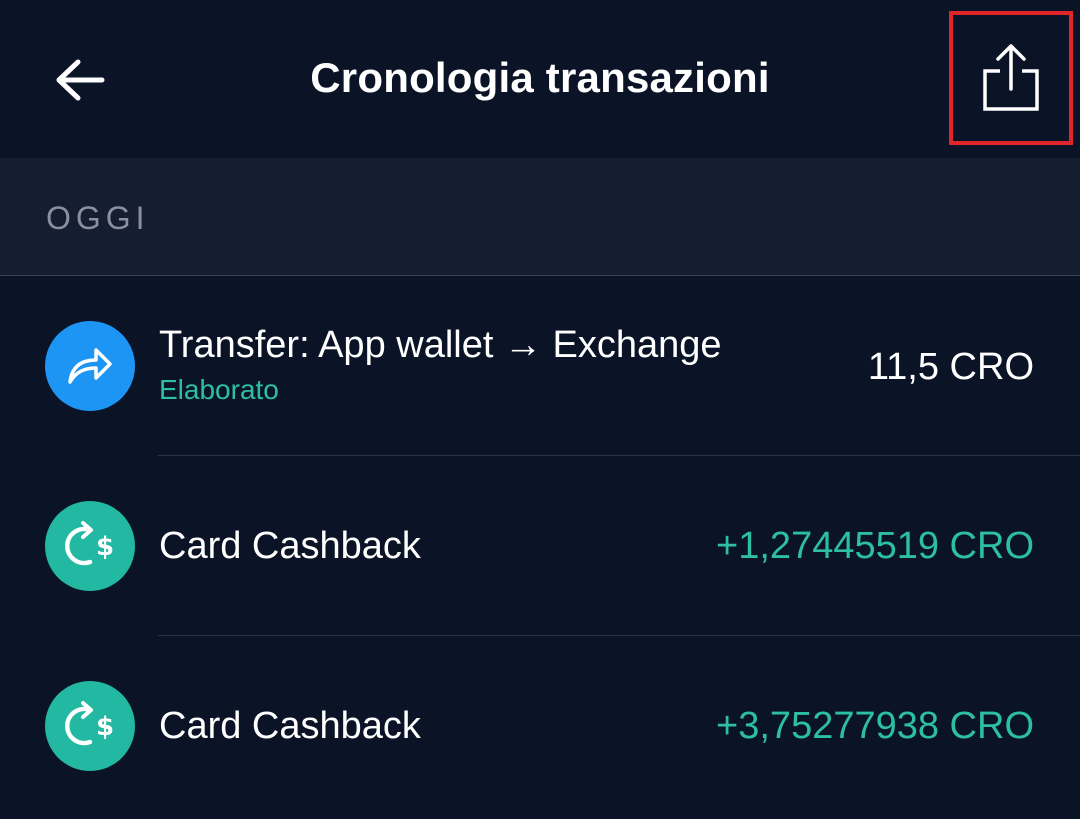 Image resolution: width=1080 pixels, height=819 pixels. I want to click on share-export-icon, so click(1011, 77).